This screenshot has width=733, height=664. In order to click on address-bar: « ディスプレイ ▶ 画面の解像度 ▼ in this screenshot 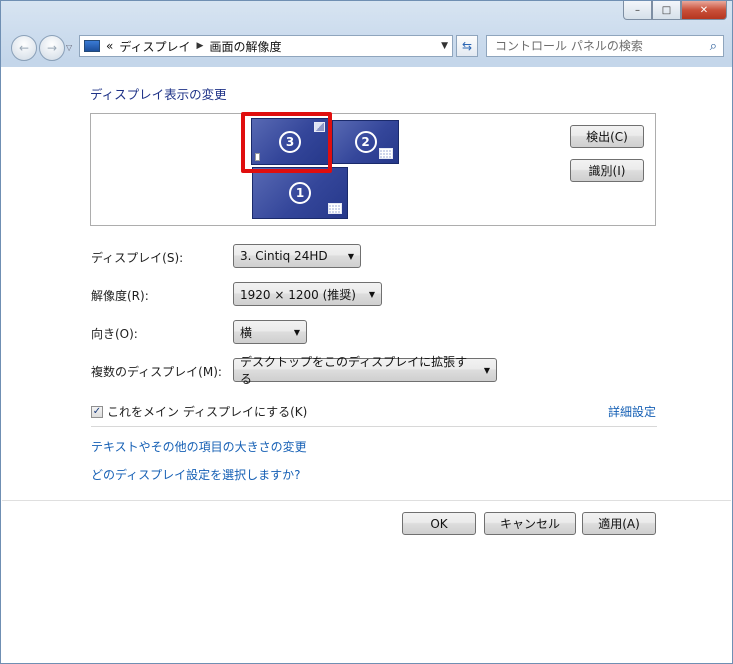, I will do `click(266, 46)`.